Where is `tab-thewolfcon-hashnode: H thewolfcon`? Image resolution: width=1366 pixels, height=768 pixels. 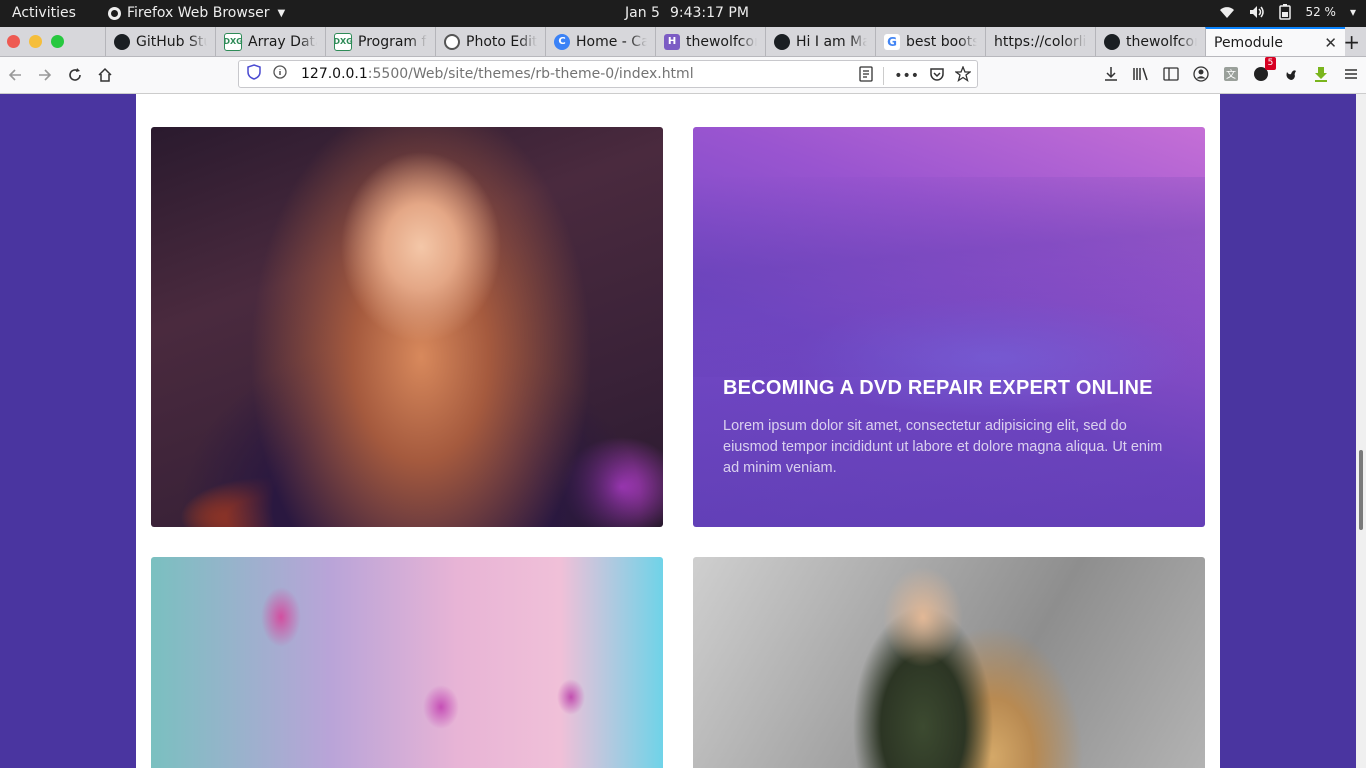 tab-thewolfcon-hashnode: H thewolfcon is located at coordinates (710, 41).